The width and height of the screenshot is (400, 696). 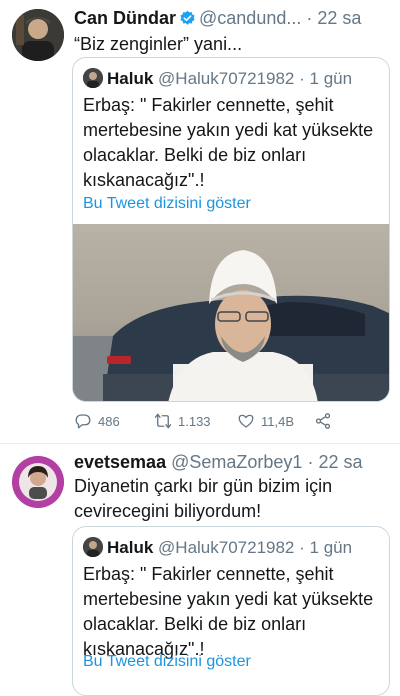 I want to click on tweet-actions: 486 1.133 11,4B, so click(x=229, y=422).